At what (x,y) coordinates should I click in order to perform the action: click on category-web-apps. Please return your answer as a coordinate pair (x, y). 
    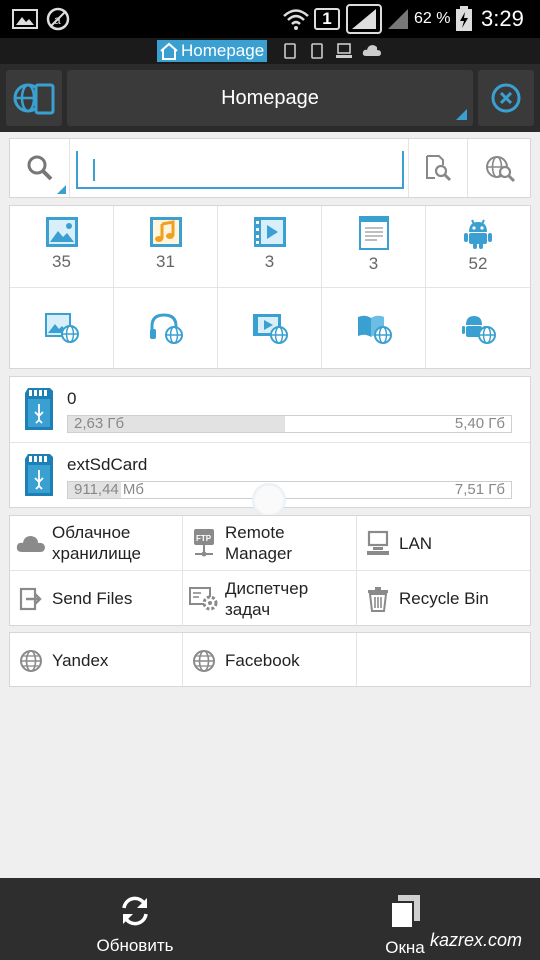
    Looking at the image, I should click on (478, 329).